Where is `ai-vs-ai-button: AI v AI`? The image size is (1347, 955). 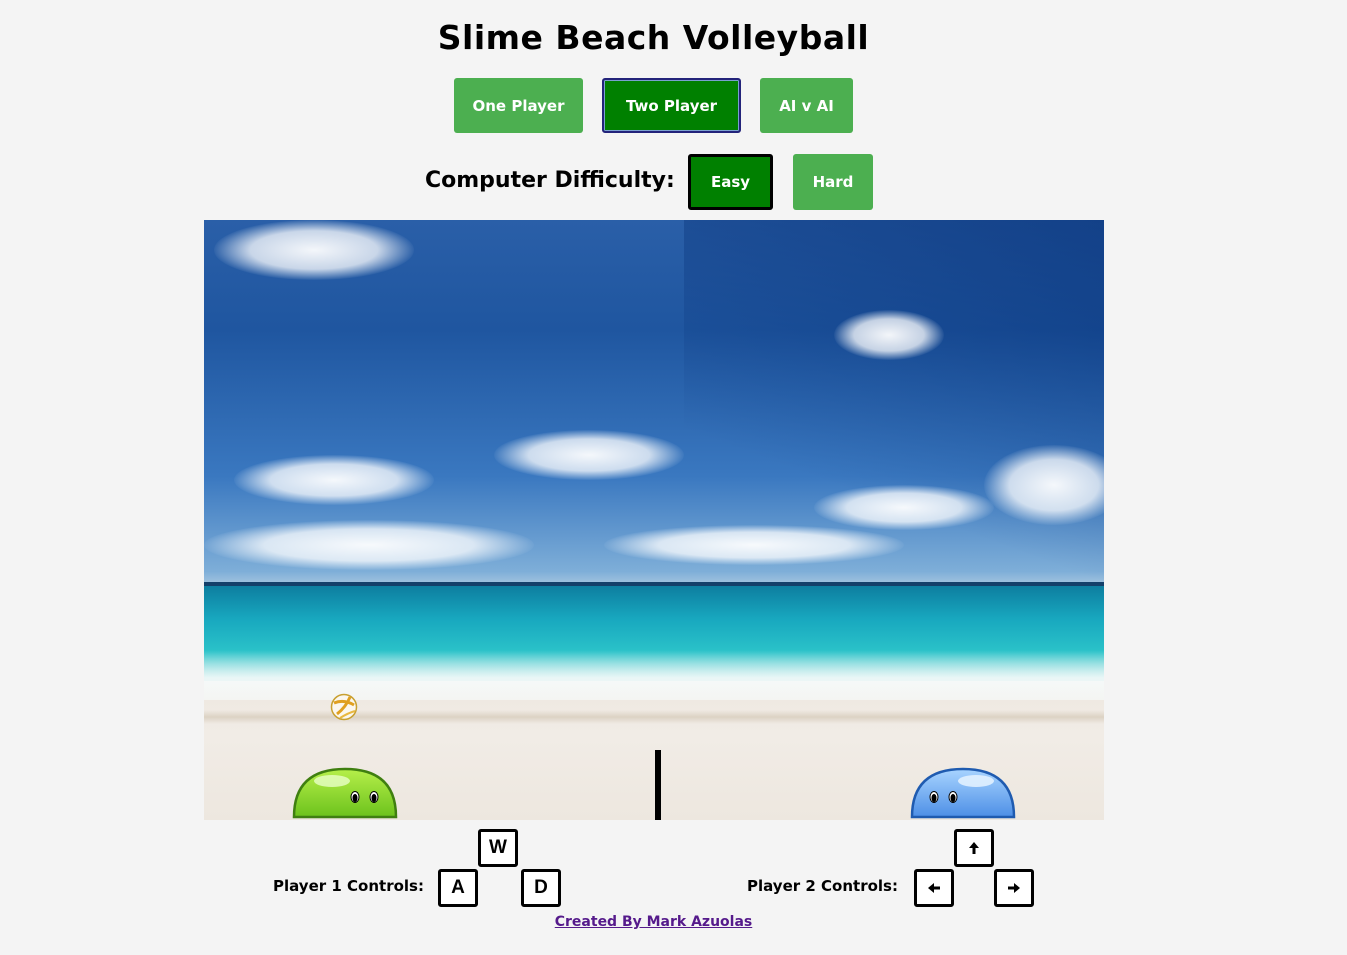
ai-vs-ai-button: AI v AI is located at coordinates (806, 105).